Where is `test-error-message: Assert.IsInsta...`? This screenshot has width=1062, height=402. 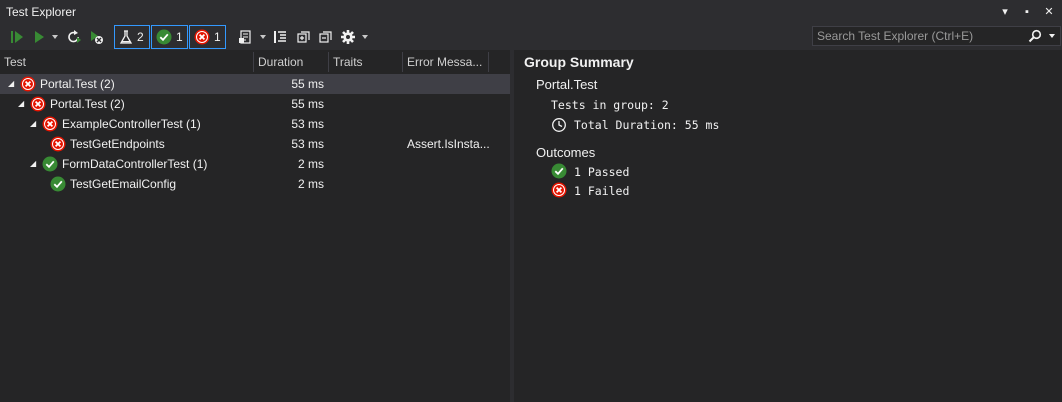 test-error-message: Assert.IsInsta... is located at coordinates (448, 144).